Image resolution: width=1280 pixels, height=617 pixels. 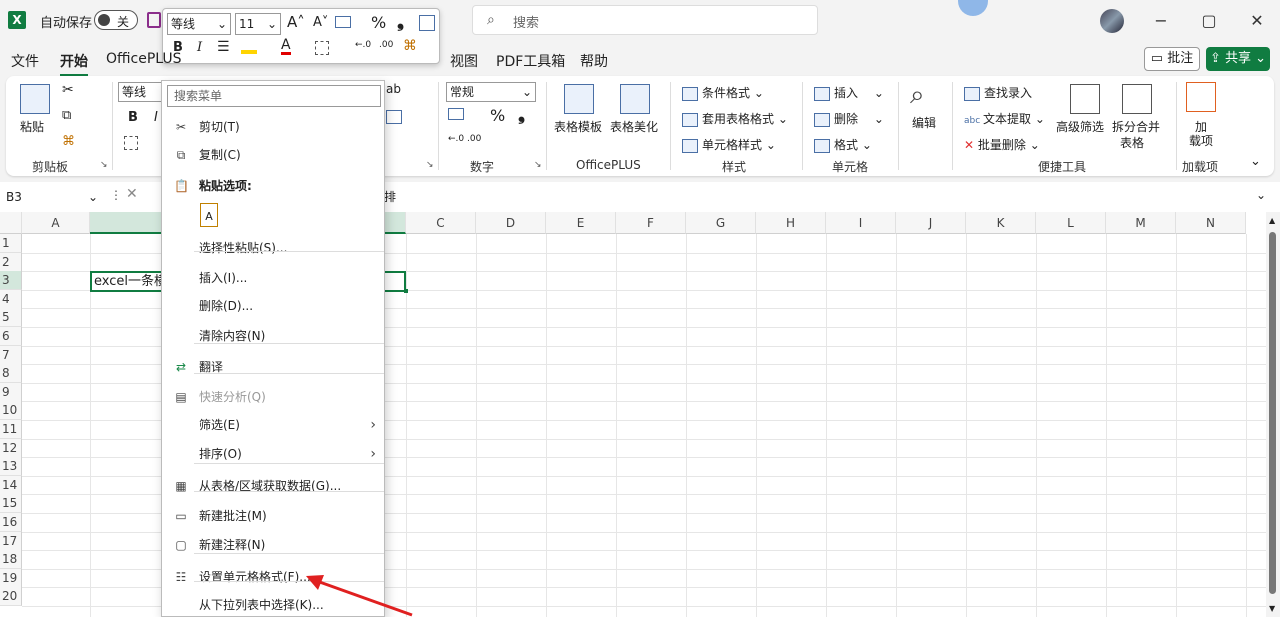 What do you see at coordinates (273, 155) in the screenshot?
I see `menu-item-copy: ⧉ 复制(C)` at bounding box center [273, 155].